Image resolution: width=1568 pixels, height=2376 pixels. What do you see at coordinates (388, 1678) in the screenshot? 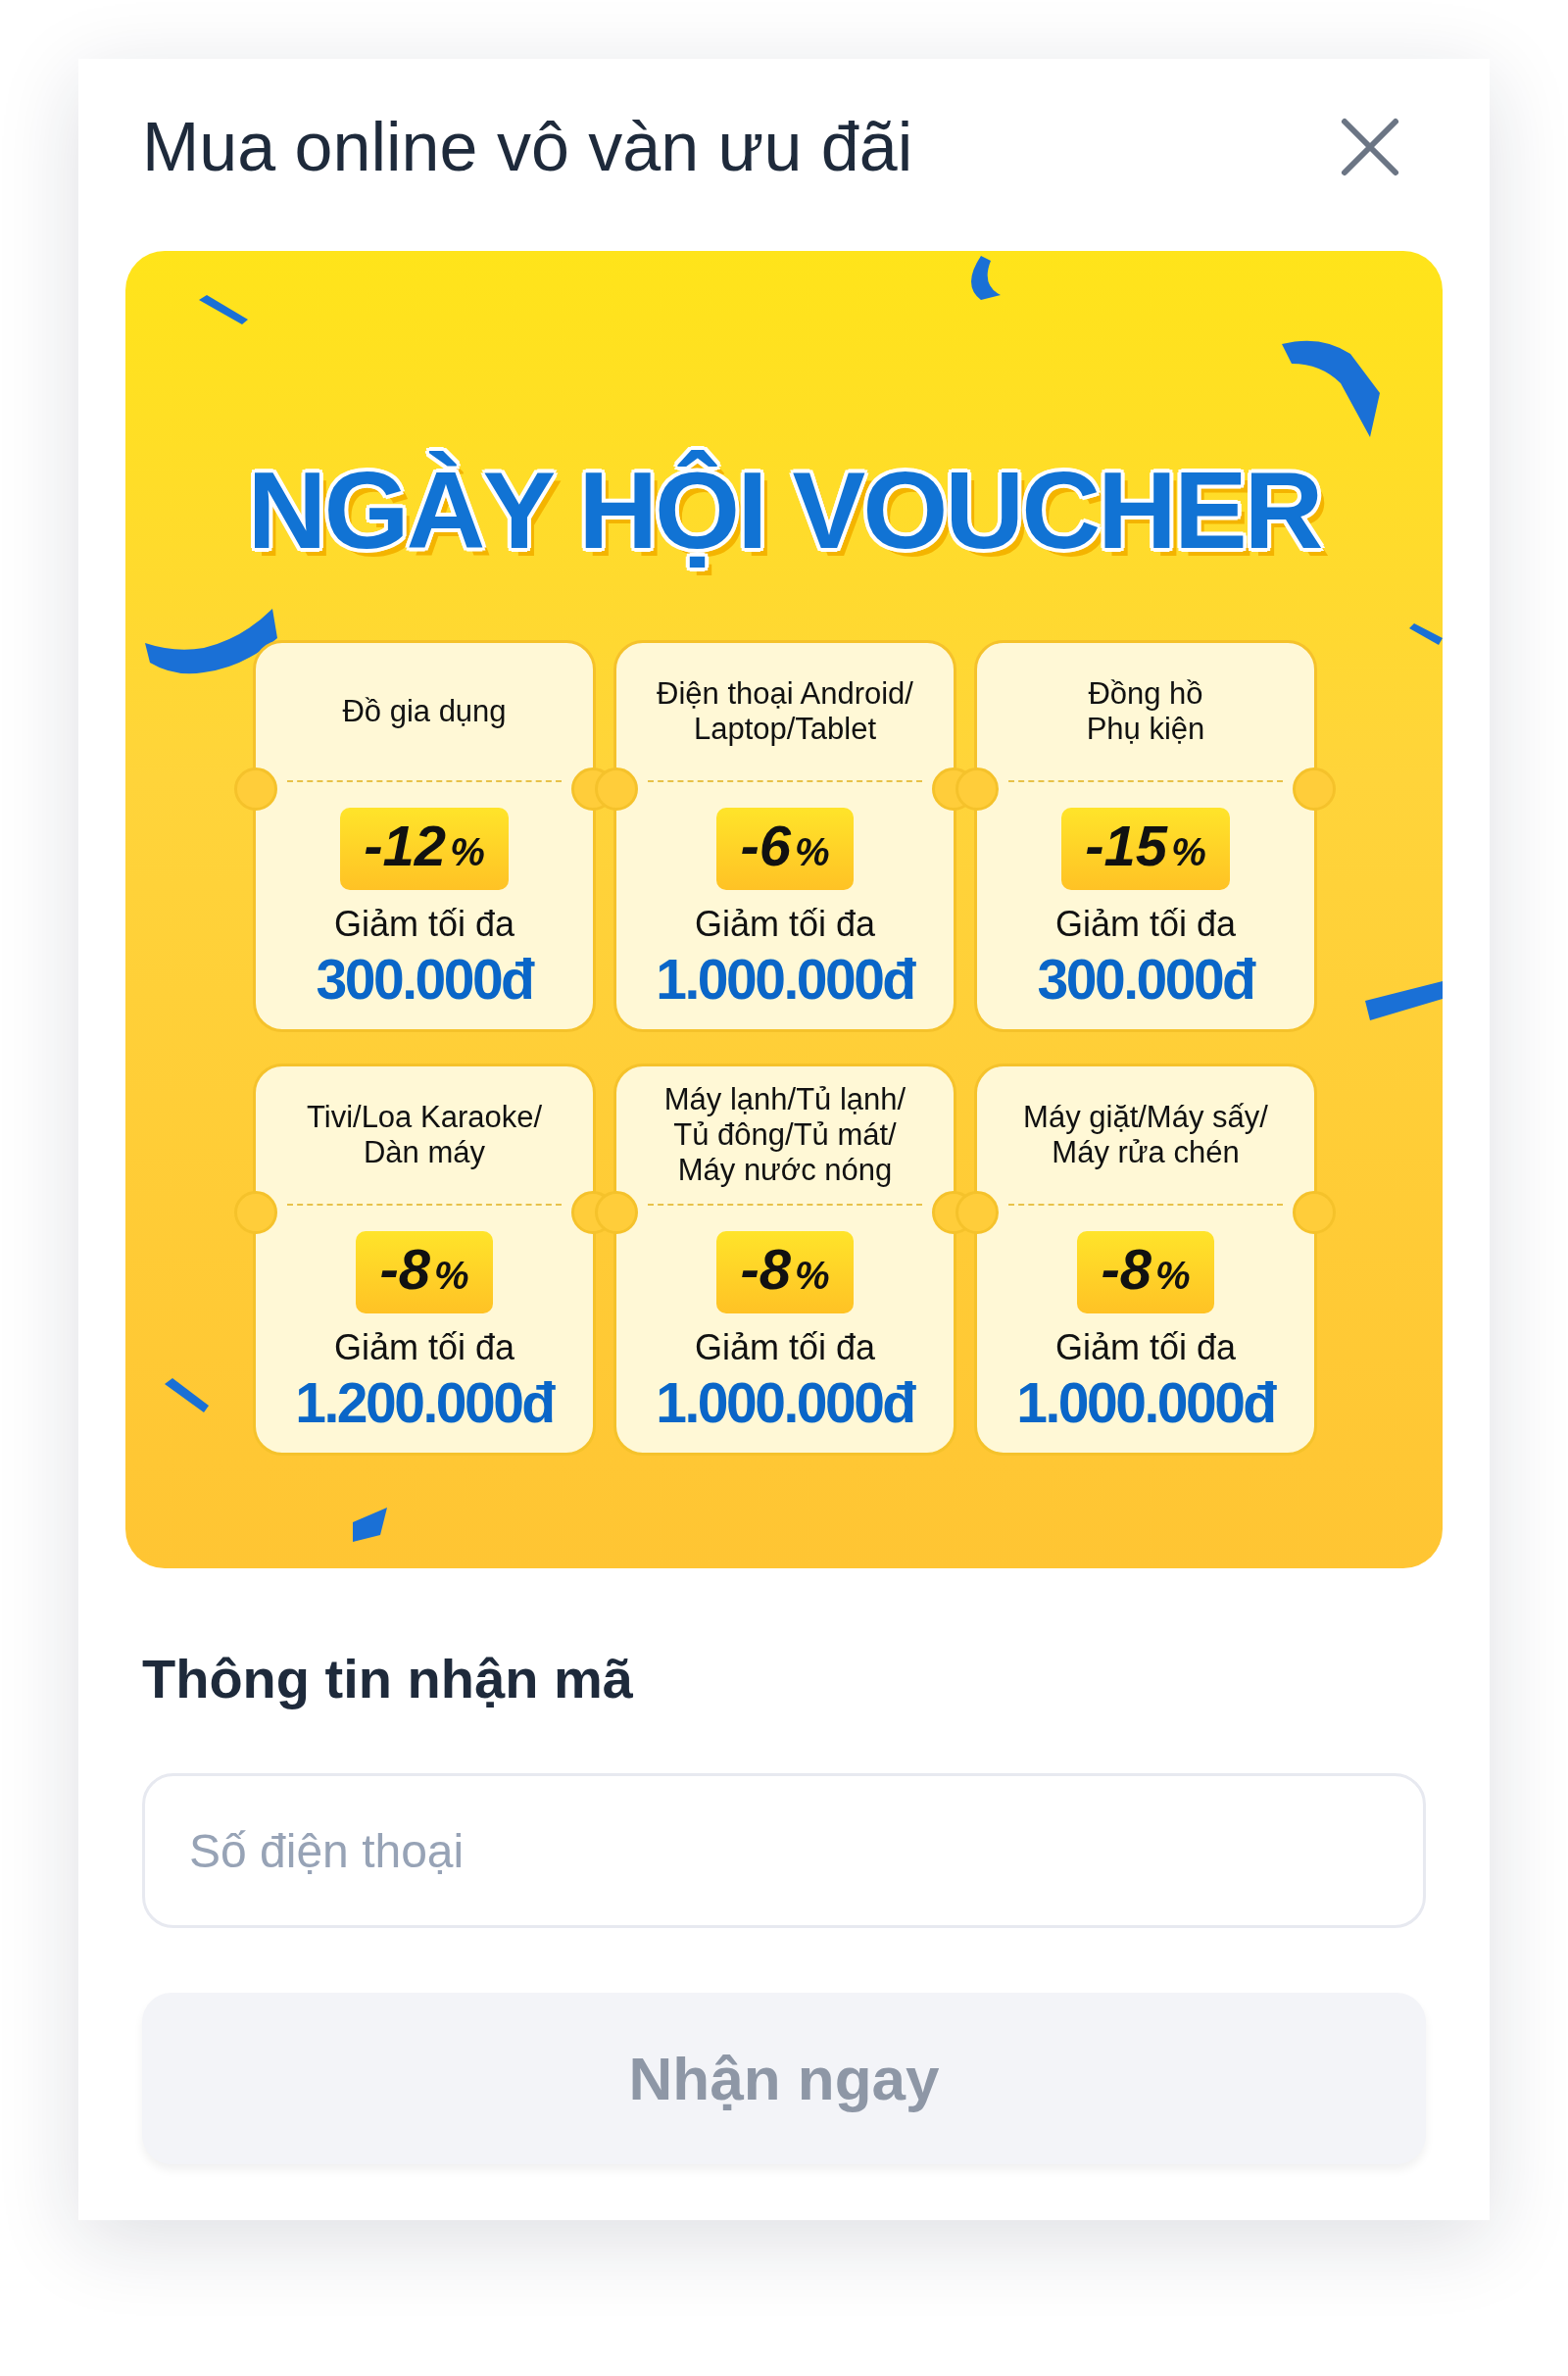
I see `section-heading: Thông tin nhận mã` at bounding box center [388, 1678].